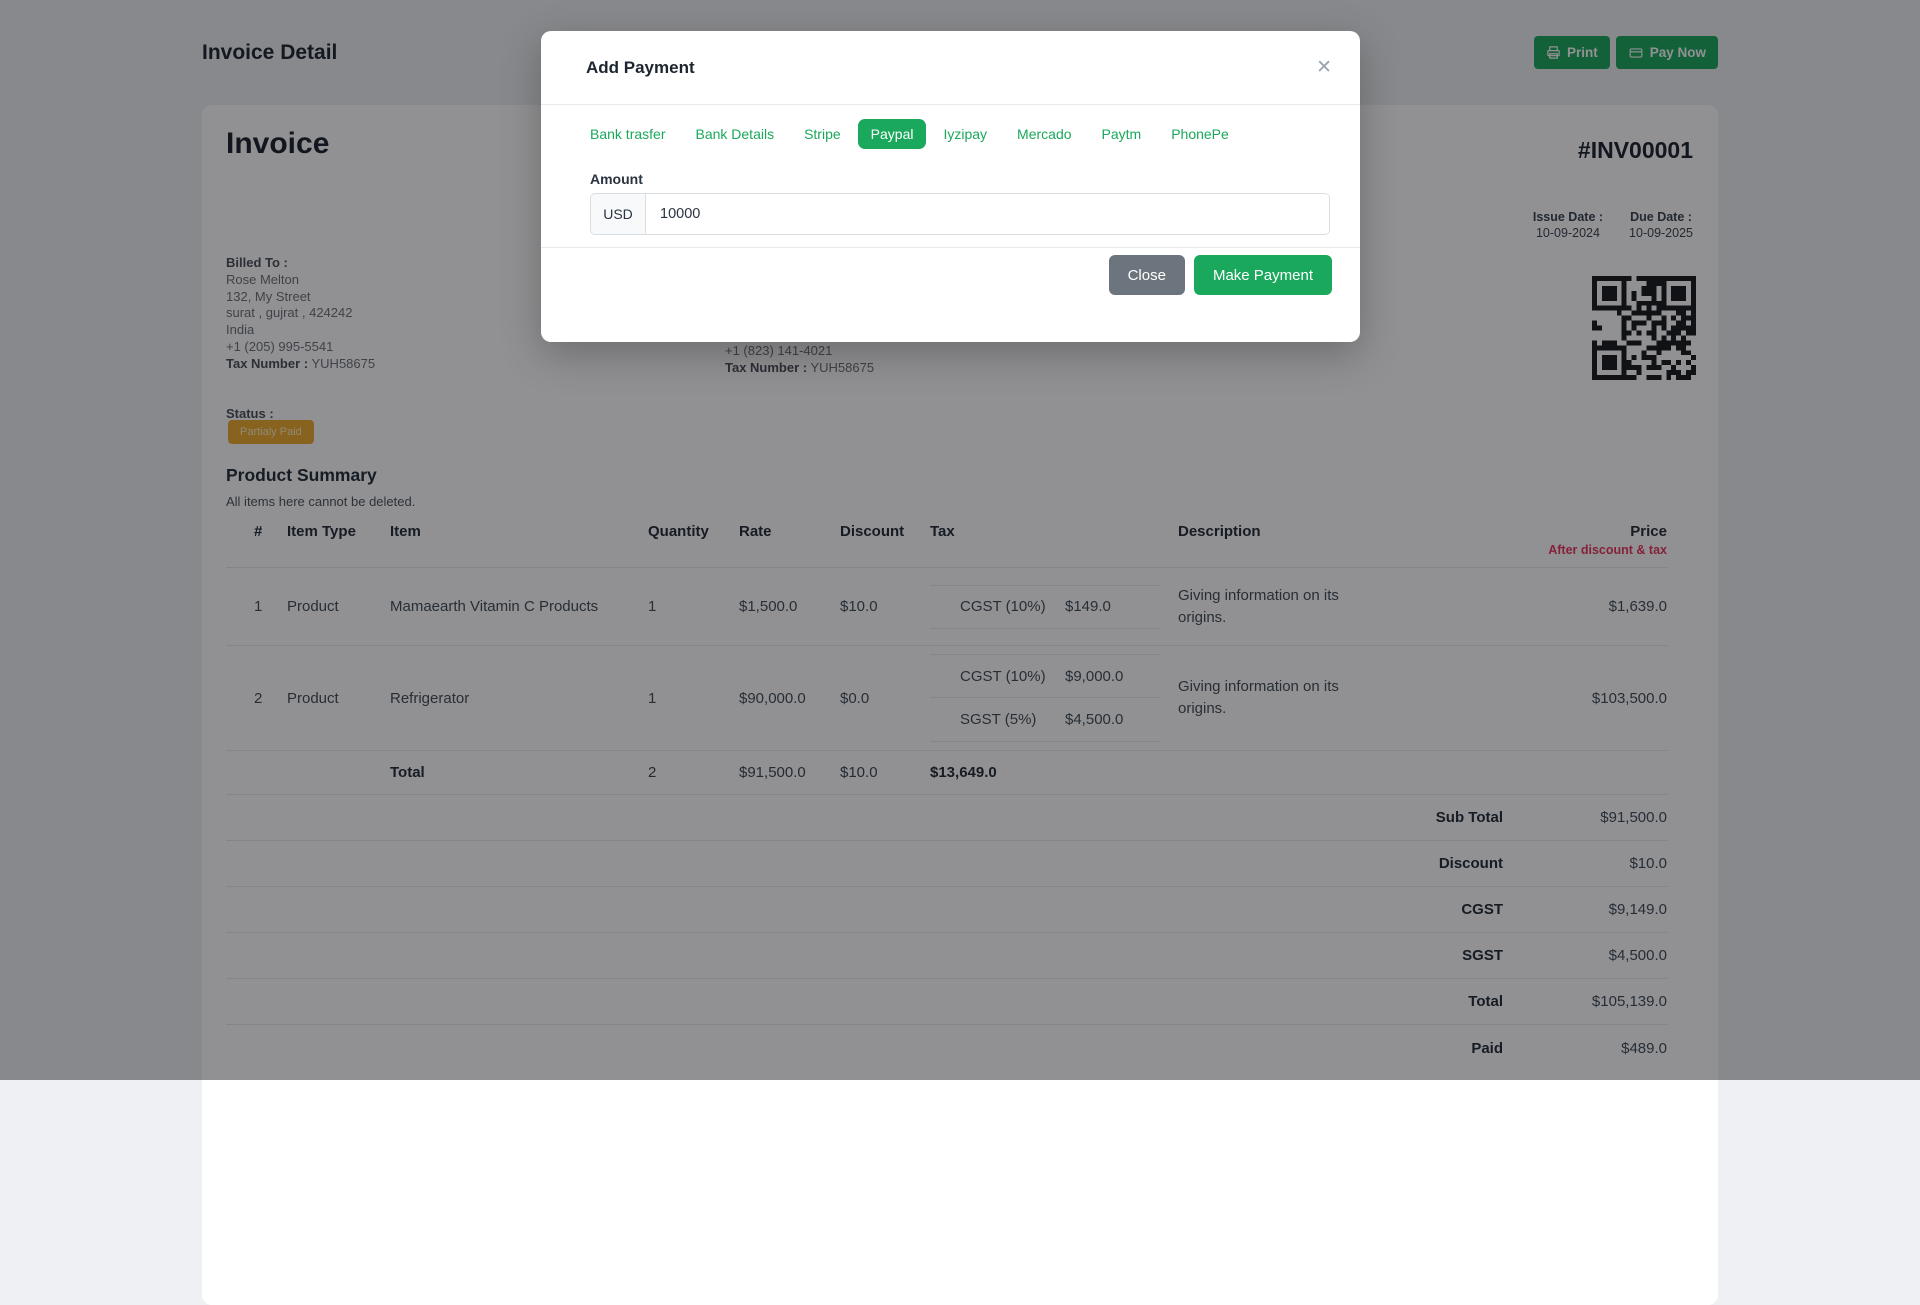 This screenshot has height=1305, width=1920. Describe the element at coordinates (1200, 134) in the screenshot. I see `tab-phonepe: PhonePe` at that location.